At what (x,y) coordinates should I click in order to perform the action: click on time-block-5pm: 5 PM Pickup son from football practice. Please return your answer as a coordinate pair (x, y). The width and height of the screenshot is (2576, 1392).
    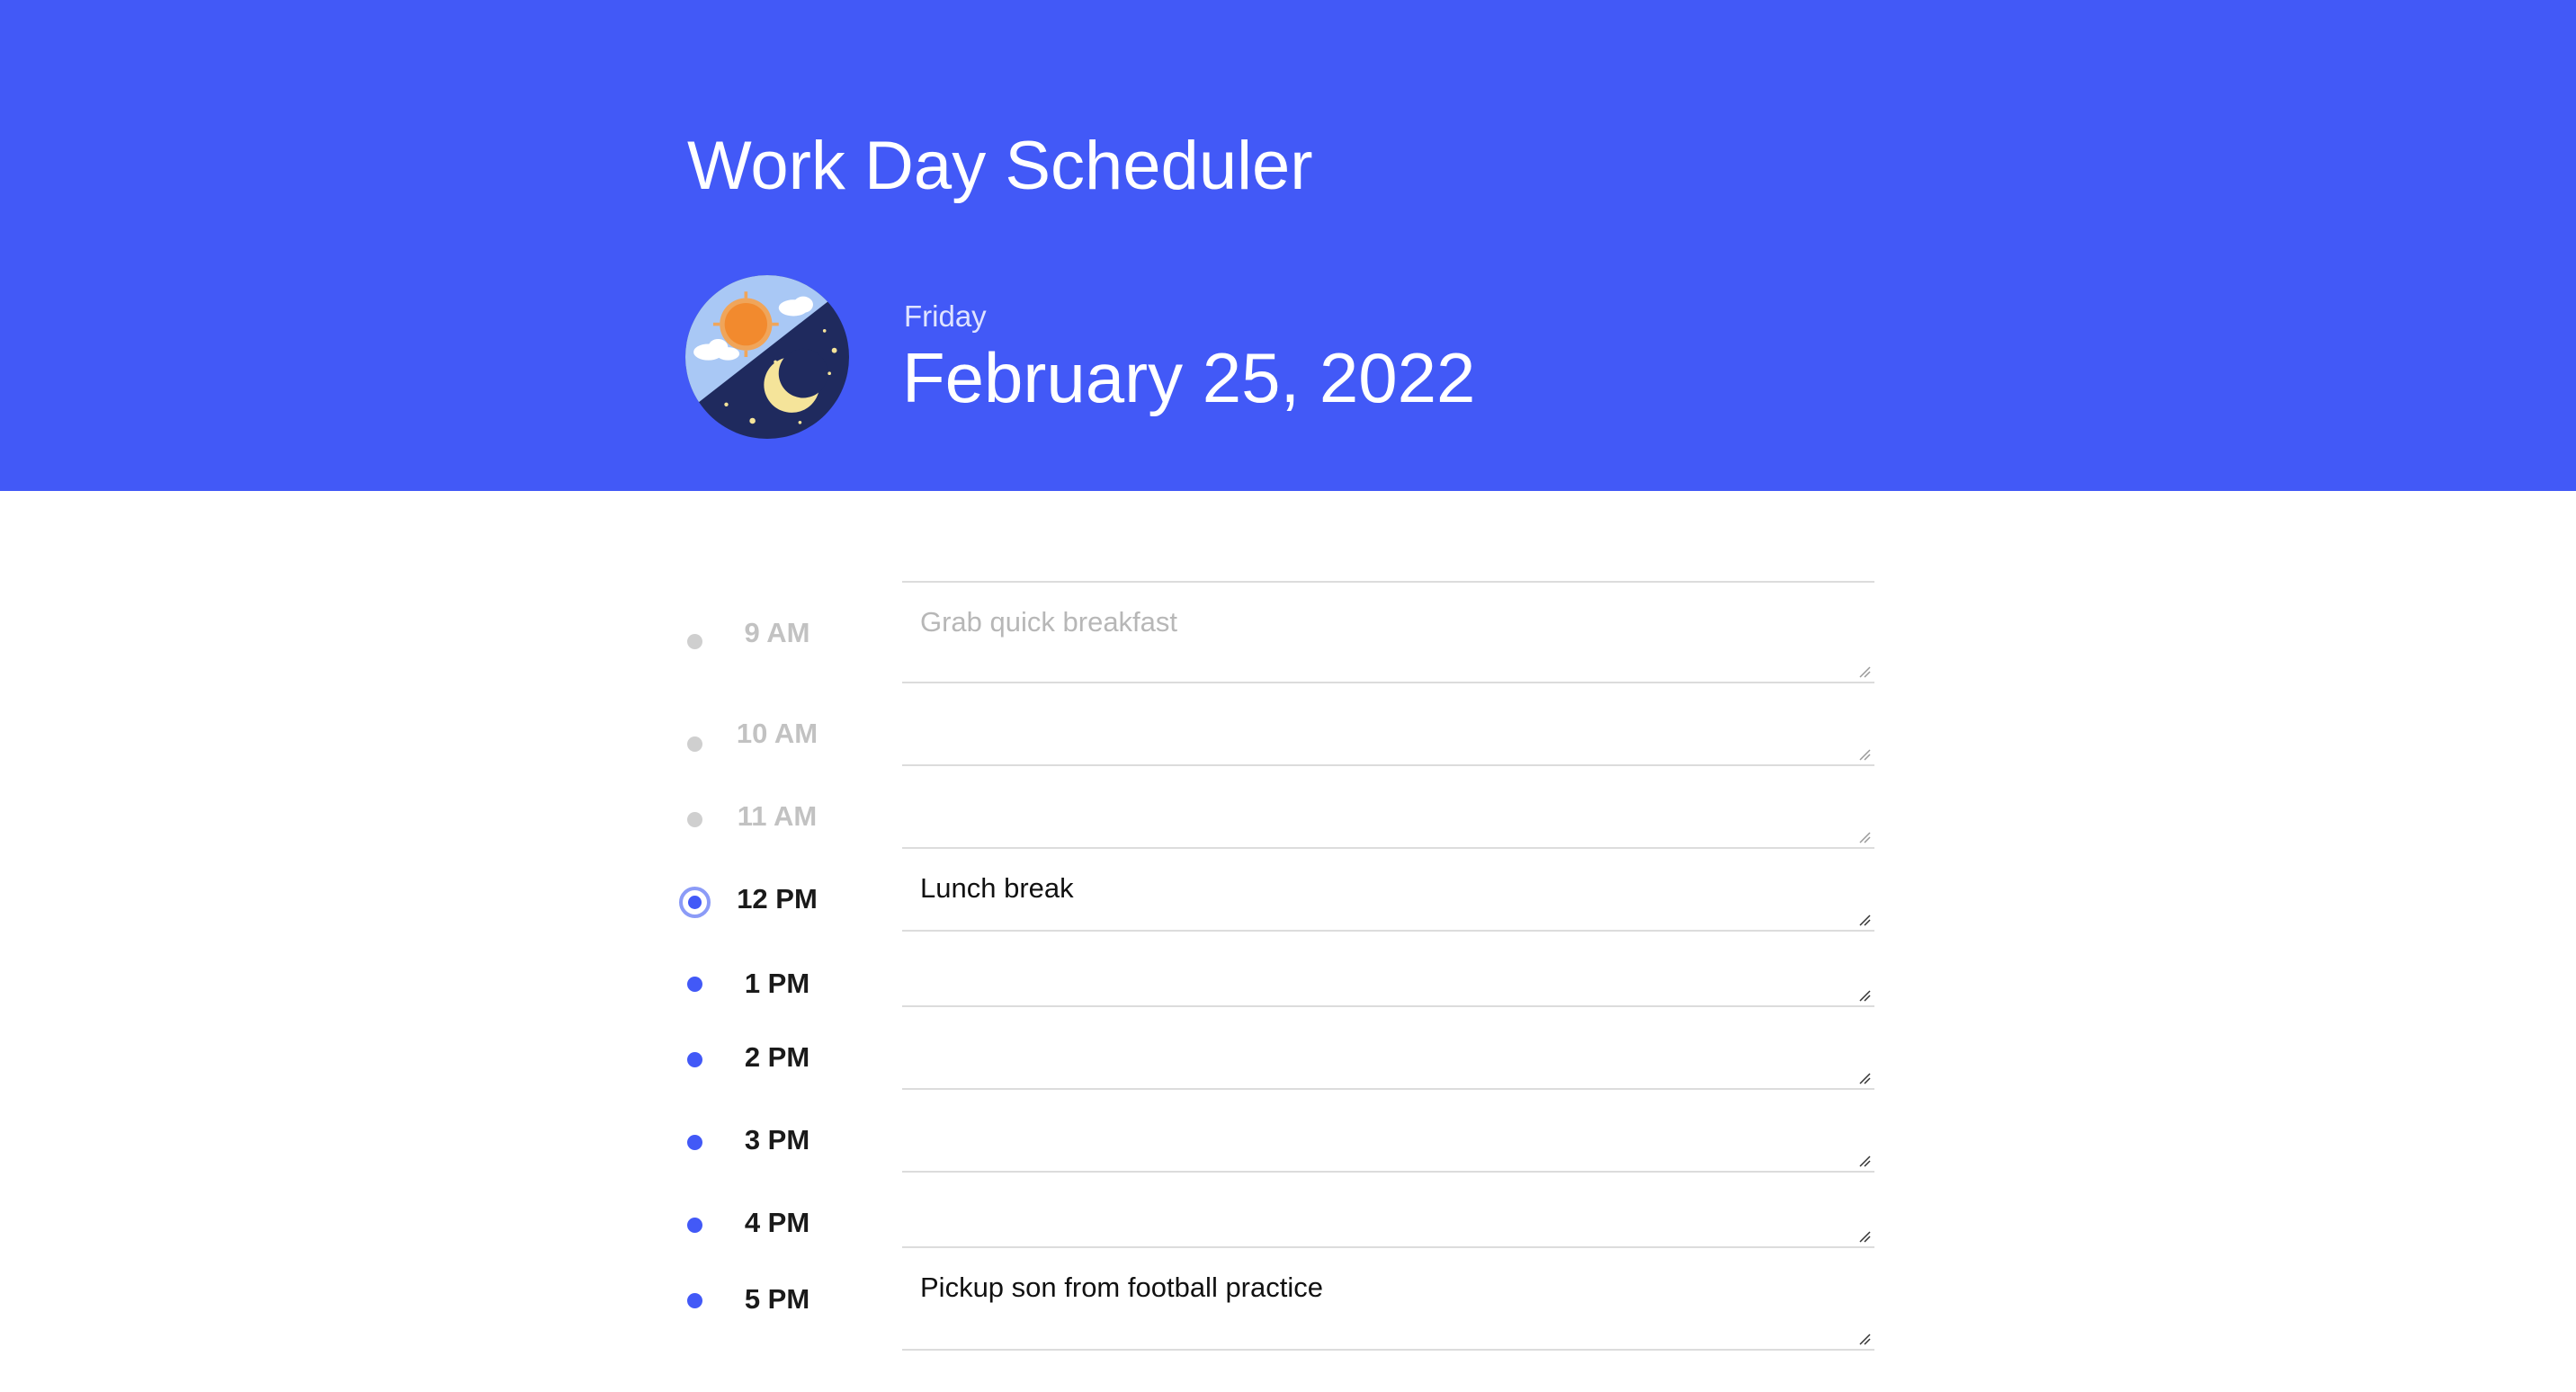
    Looking at the image, I should click on (1270, 1299).